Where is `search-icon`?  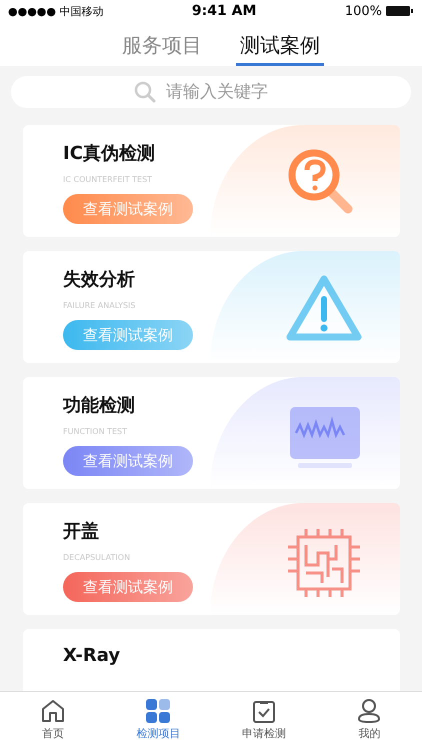 search-icon is located at coordinates (145, 92).